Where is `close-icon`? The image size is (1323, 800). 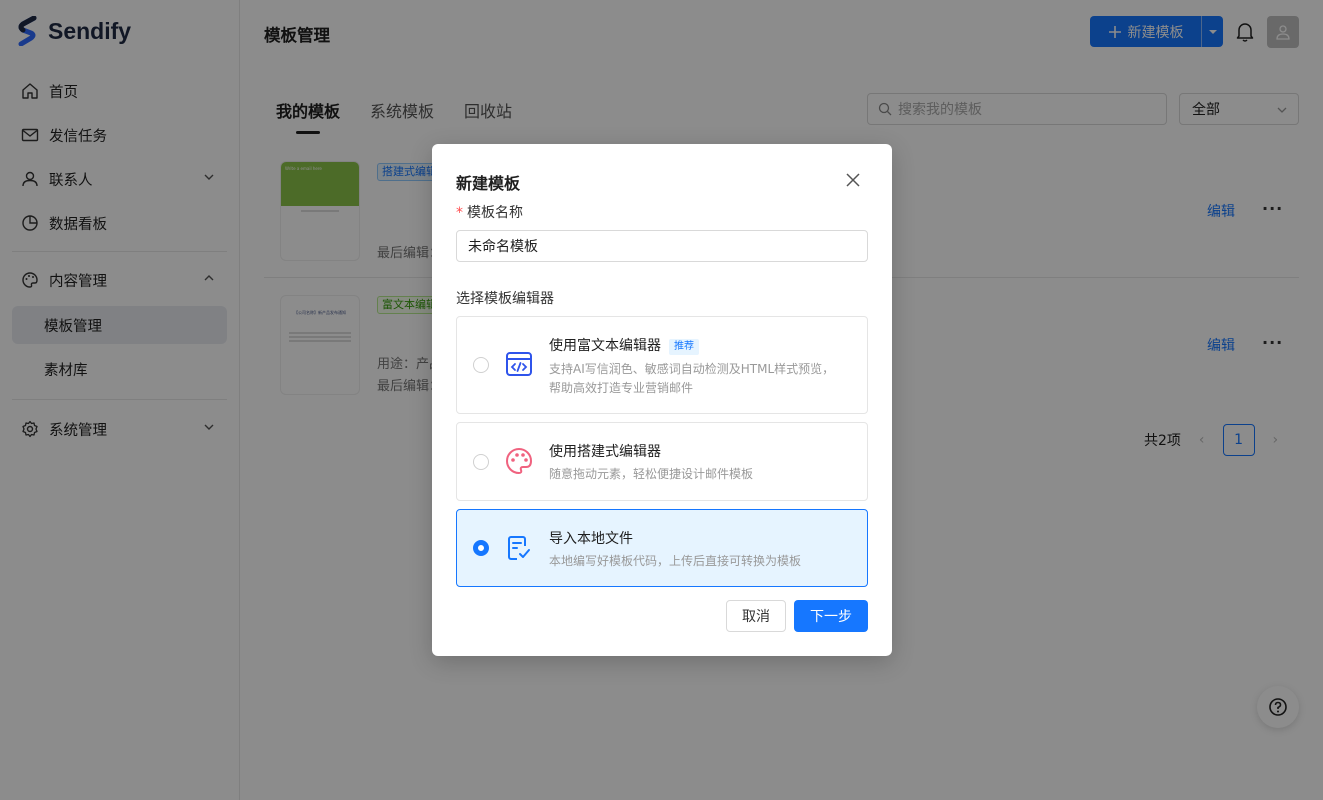
close-icon is located at coordinates (853, 180).